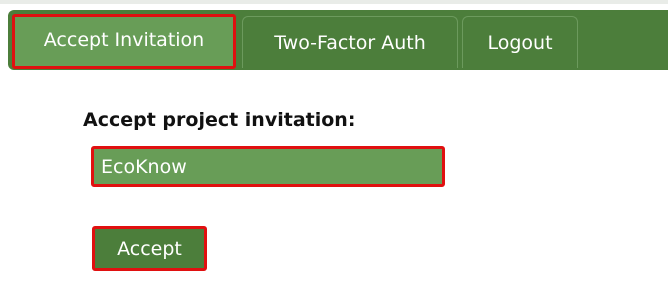 Image resolution: width=668 pixels, height=302 pixels. I want to click on accept-button-wrapper: Accept, so click(149, 248).